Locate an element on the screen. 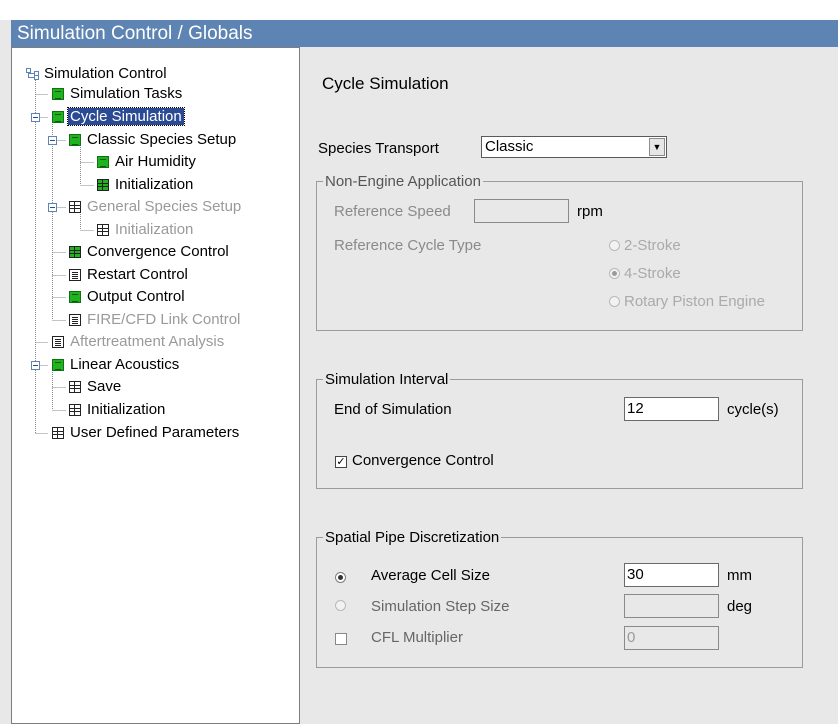 The image size is (838, 725). tree-item-label: Simulation Tasks is located at coordinates (126, 93).